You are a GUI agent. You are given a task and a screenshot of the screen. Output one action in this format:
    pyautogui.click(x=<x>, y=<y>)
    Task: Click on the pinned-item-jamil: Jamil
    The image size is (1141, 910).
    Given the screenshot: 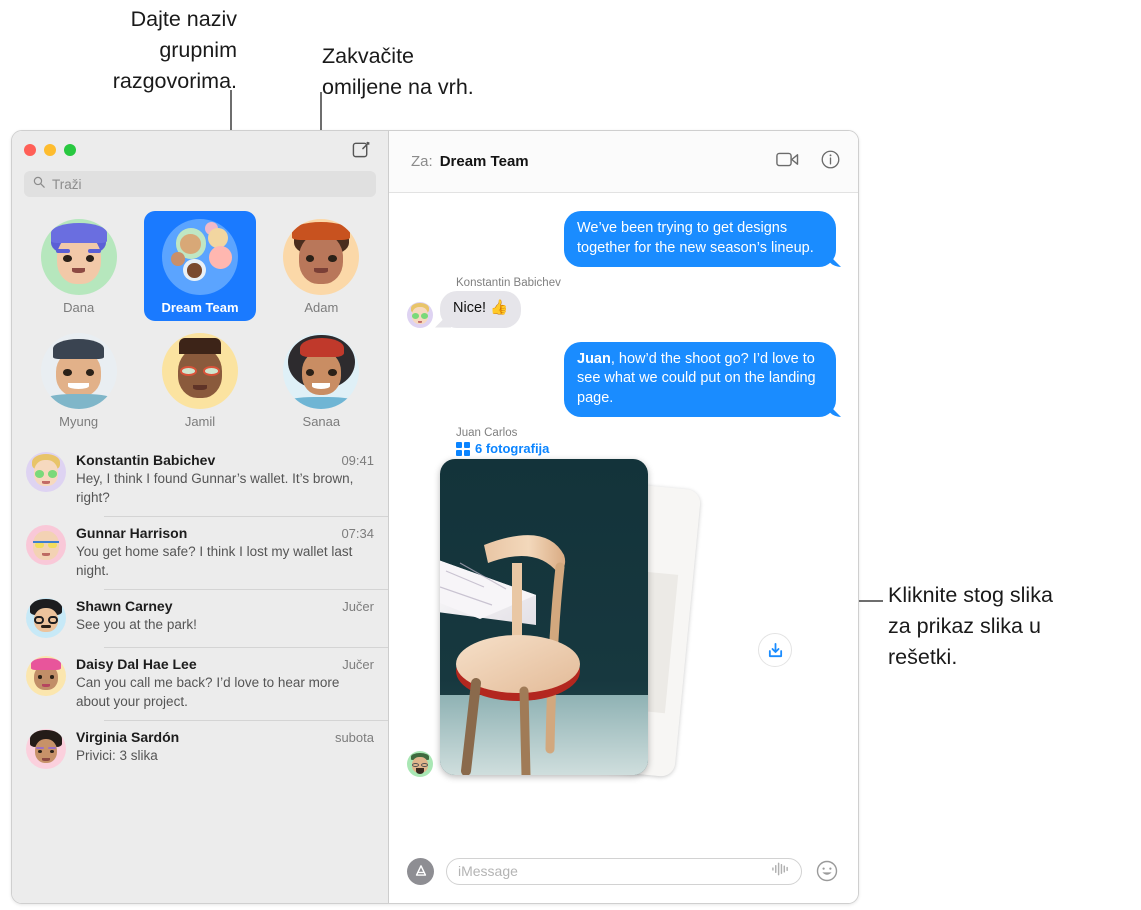 What is the action you would take?
    pyautogui.click(x=200, y=380)
    